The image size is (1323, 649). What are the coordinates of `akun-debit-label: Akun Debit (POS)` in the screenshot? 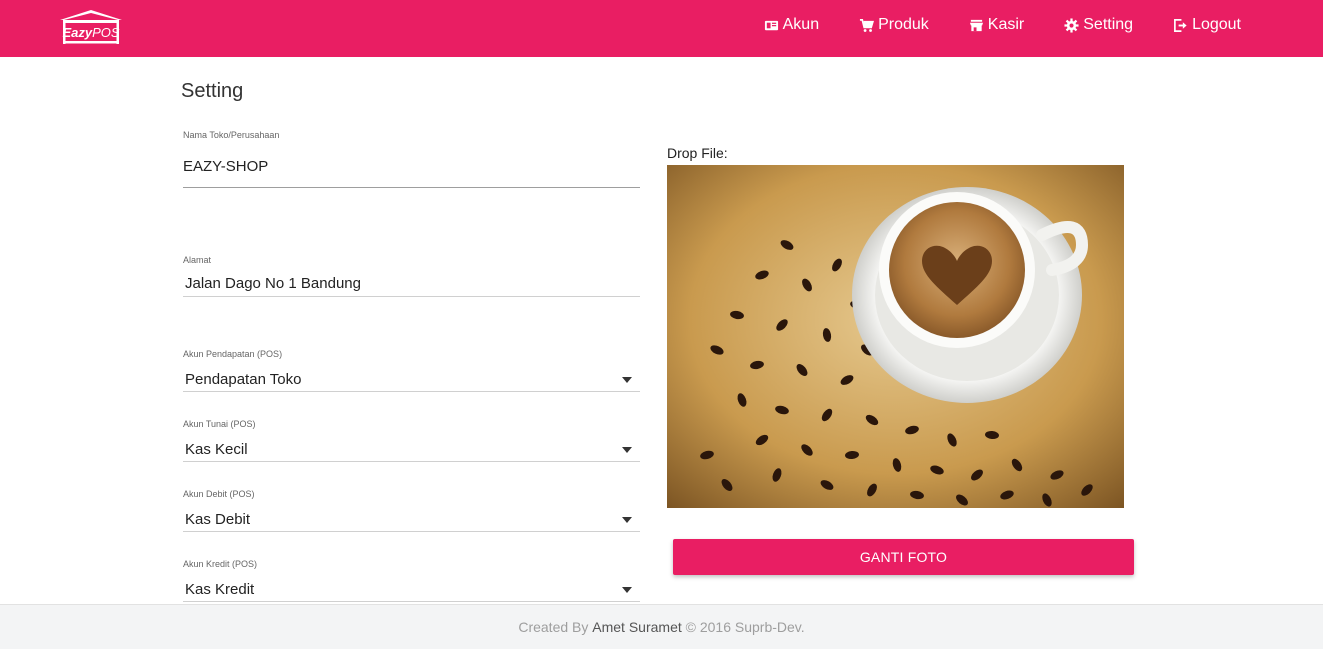 It's located at (219, 494).